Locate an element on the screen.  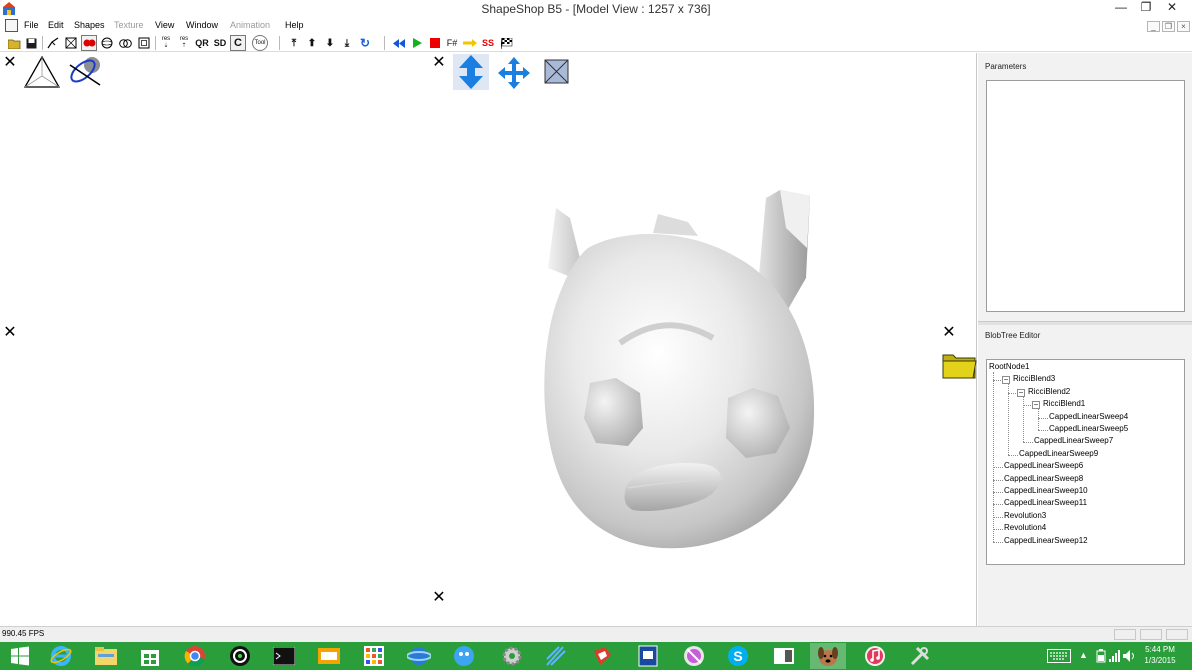
blend-blobs-icon is located at coordinates (89, 43).